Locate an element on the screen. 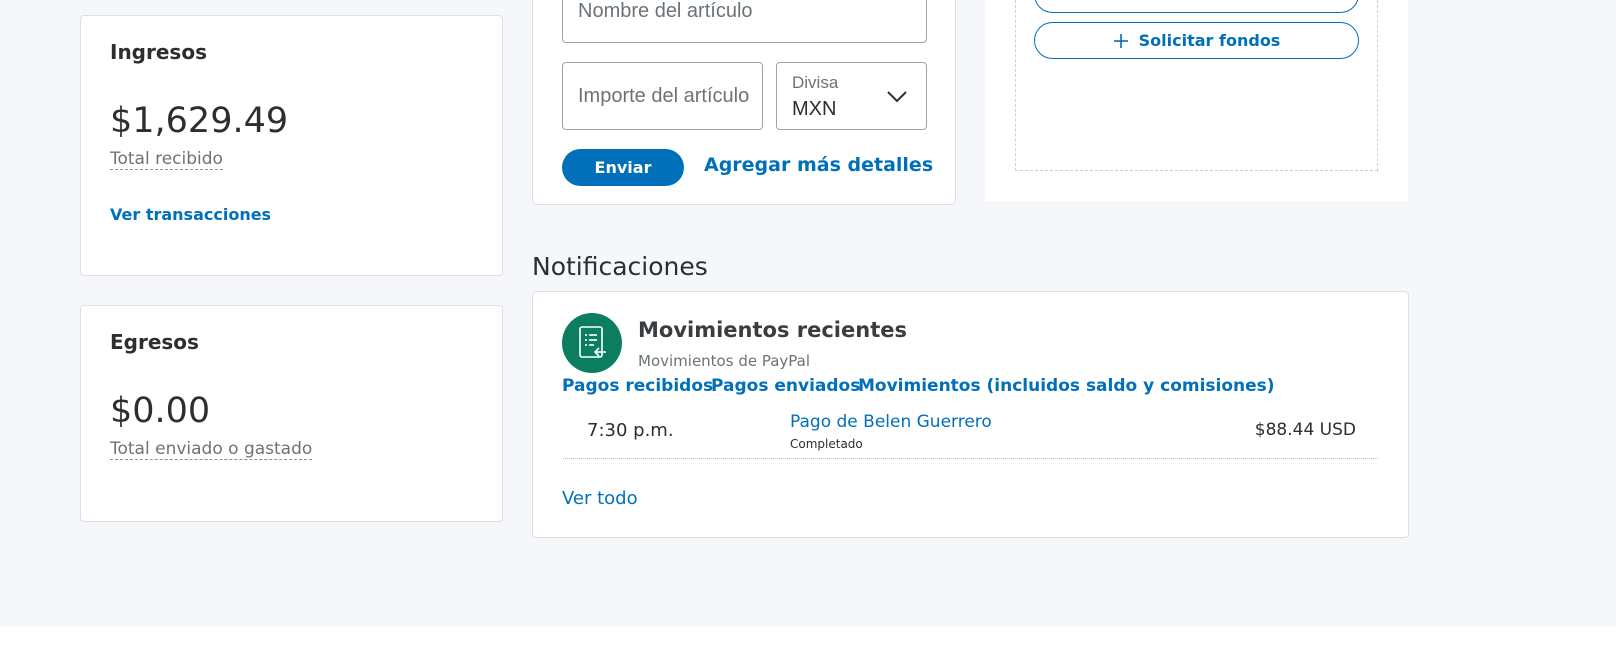  transaction-status: Completado is located at coordinates (826, 444).